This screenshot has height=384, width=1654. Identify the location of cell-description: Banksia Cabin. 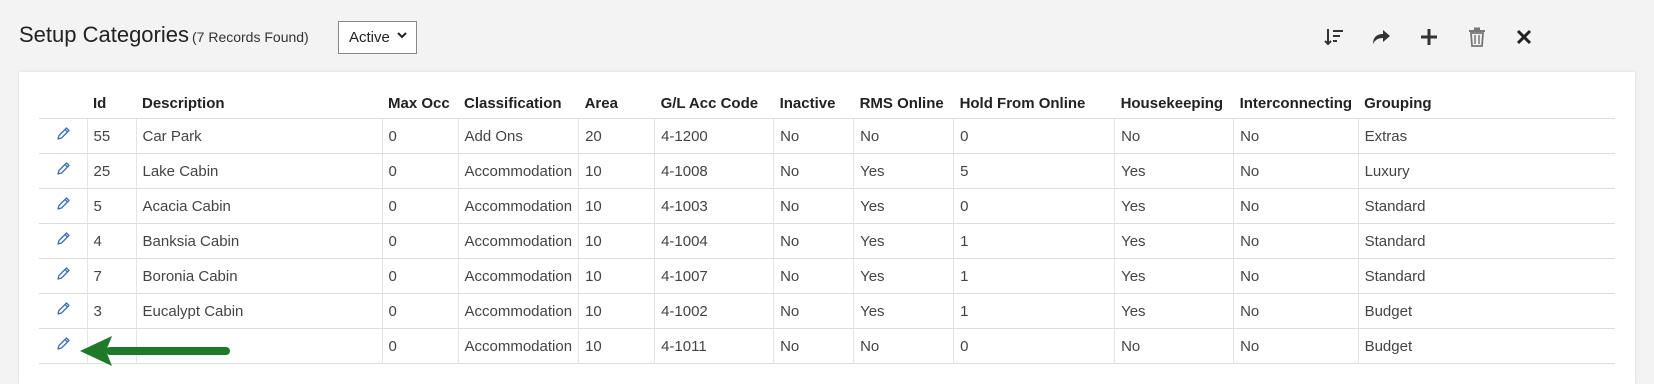
(258, 241).